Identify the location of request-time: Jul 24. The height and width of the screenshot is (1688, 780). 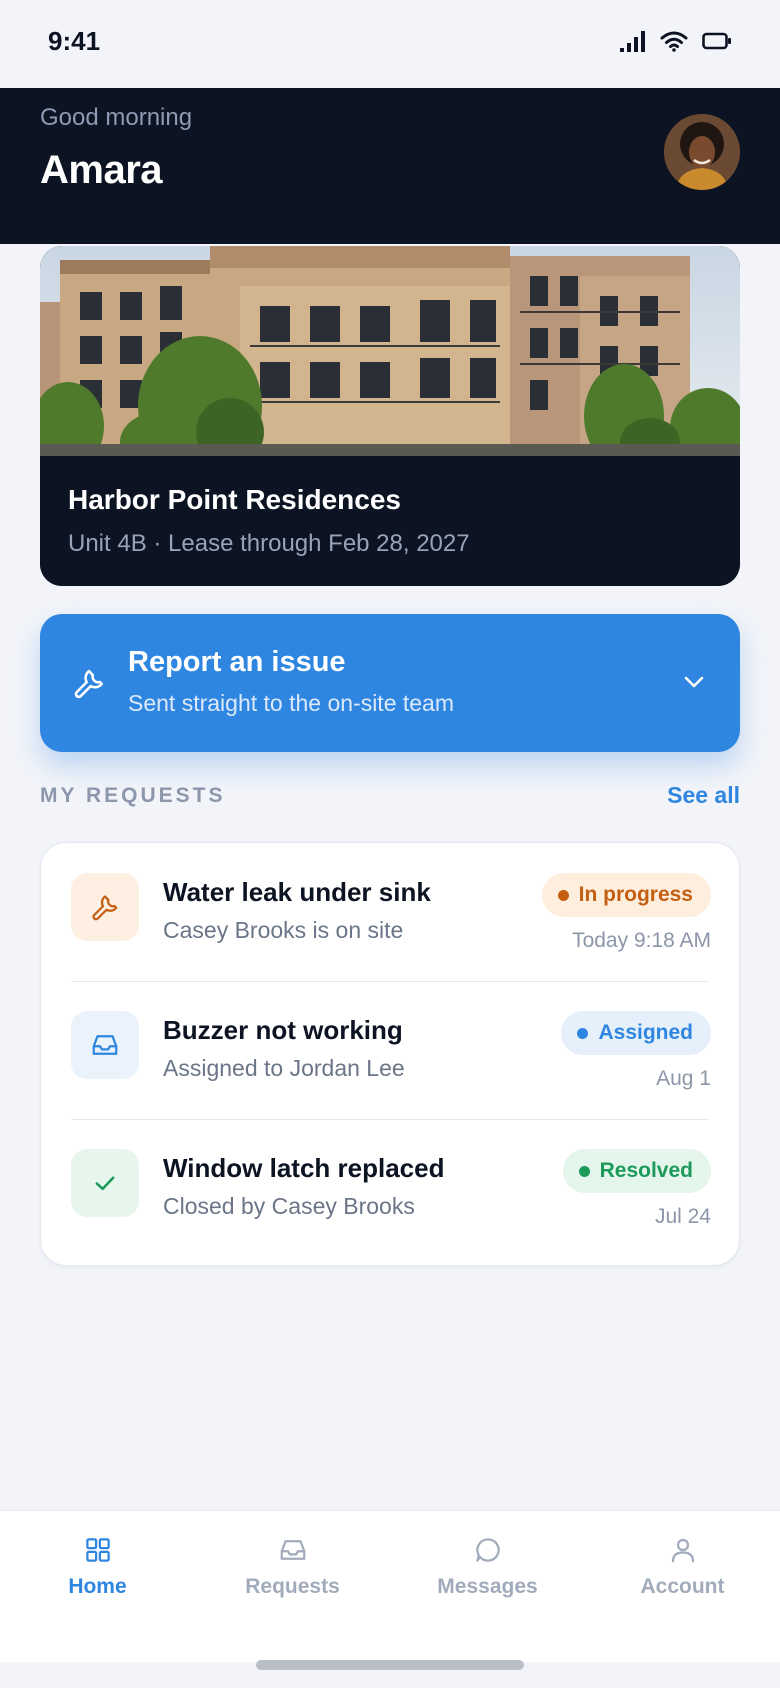
(682, 1216).